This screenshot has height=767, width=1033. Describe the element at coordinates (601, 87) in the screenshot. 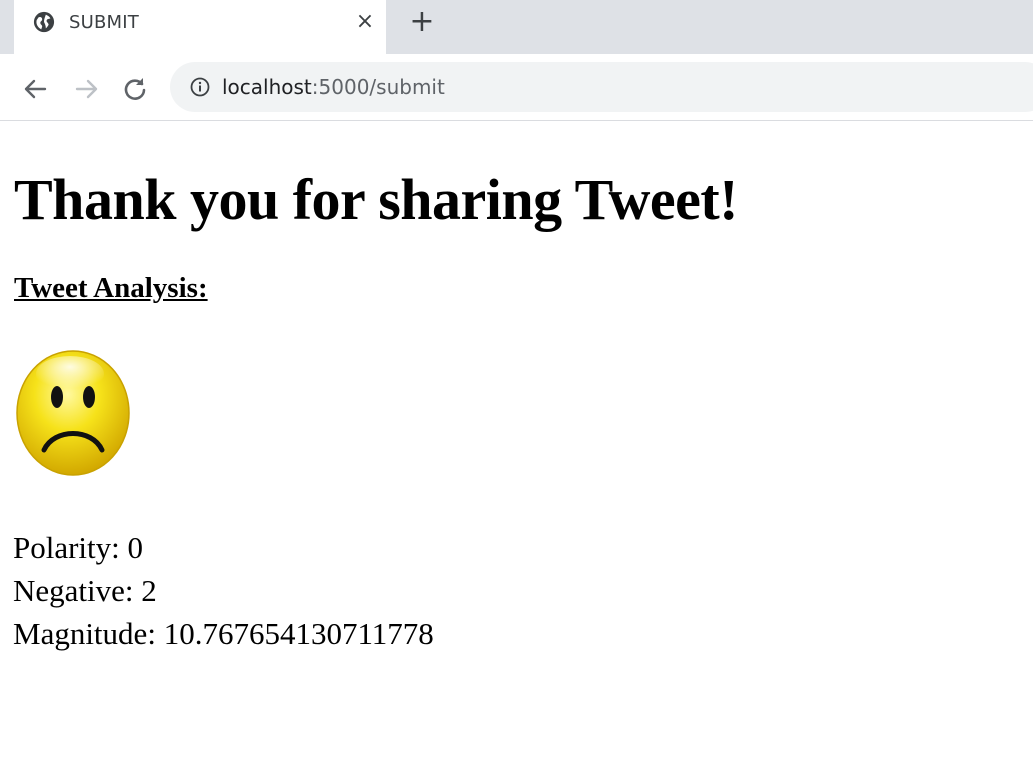

I see `address-bar: localhost:5000/submit` at that location.